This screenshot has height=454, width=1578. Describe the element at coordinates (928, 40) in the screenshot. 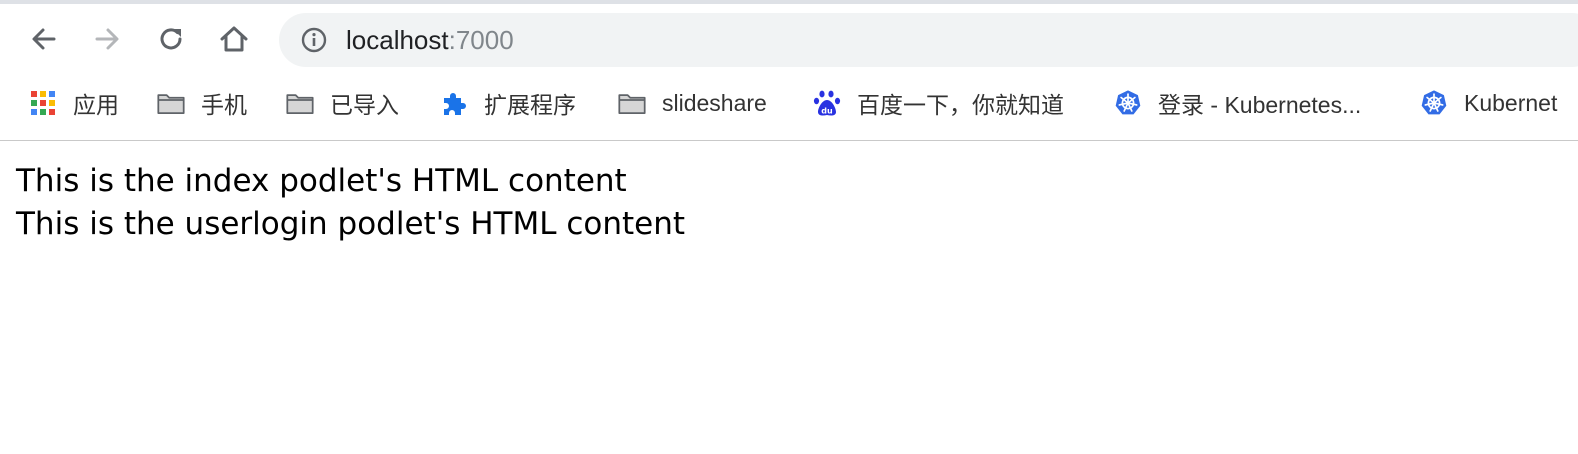

I see `address-bar: localhost:7000` at that location.